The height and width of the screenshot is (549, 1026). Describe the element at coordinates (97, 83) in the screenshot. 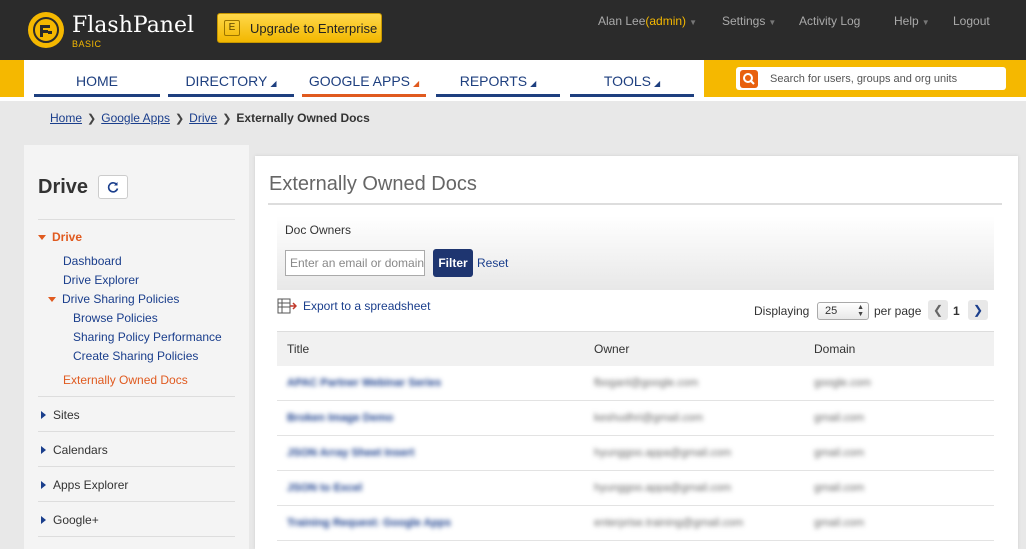

I see `tab-home: HOME` at that location.